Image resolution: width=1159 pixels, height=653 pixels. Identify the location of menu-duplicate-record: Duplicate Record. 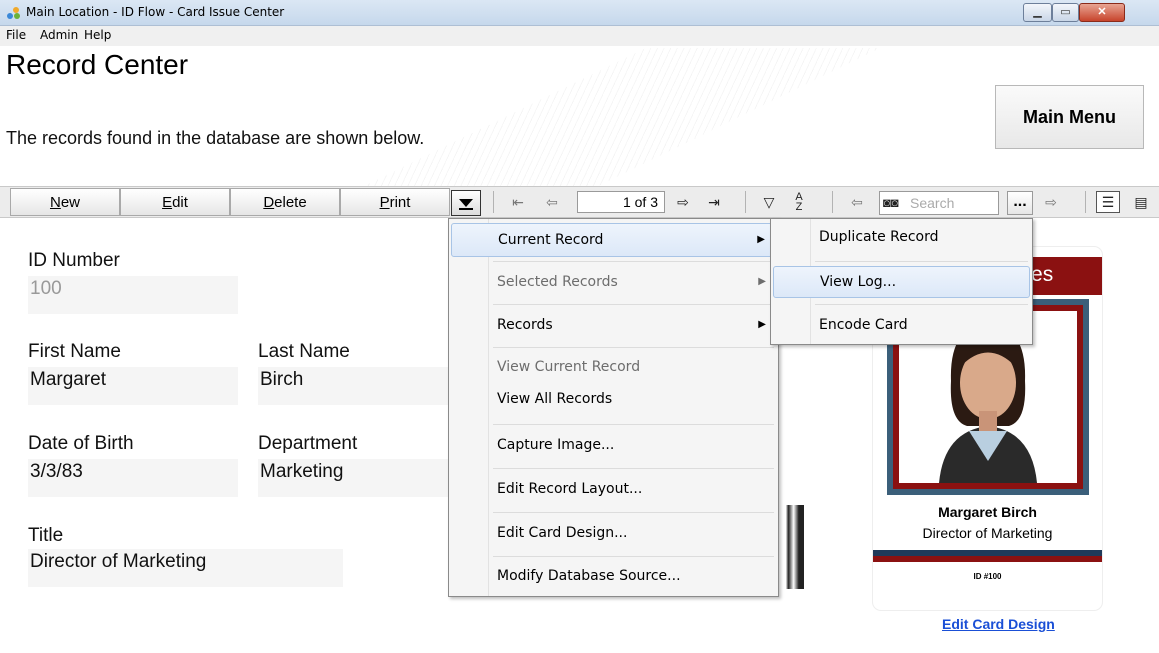
(901, 238).